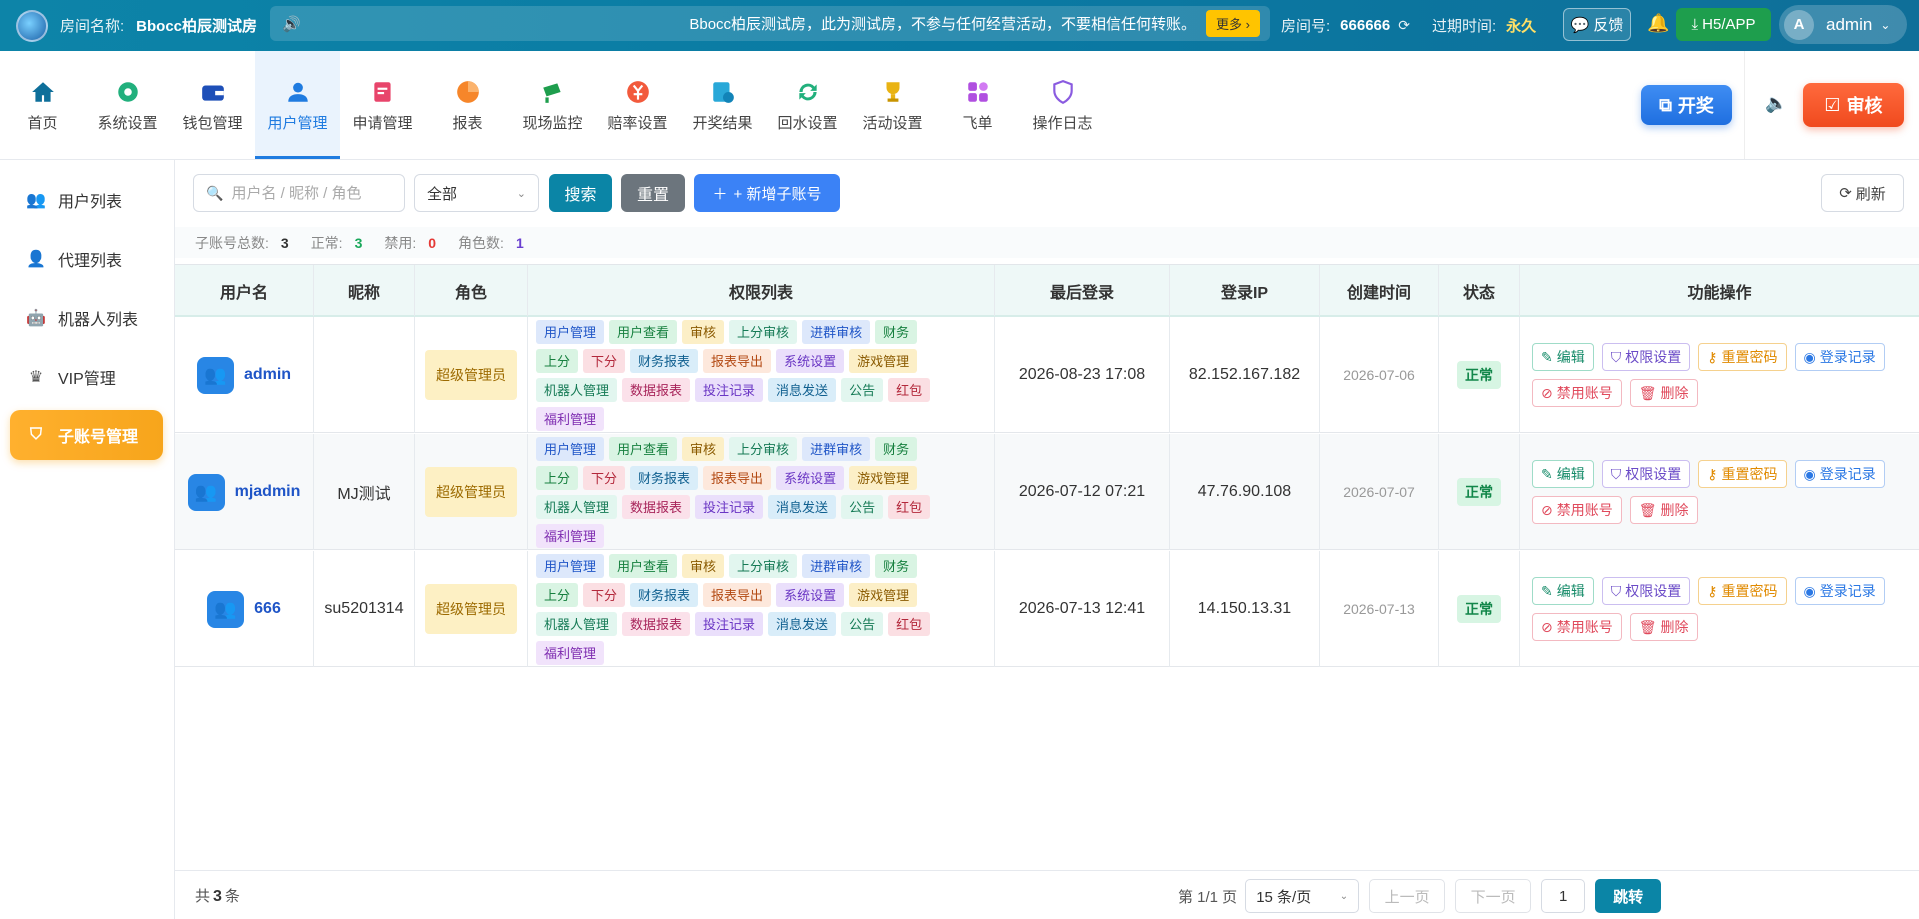 Image resolution: width=1919 pixels, height=919 pixels. I want to click on audit-button: ☑ 审核, so click(1853, 105).